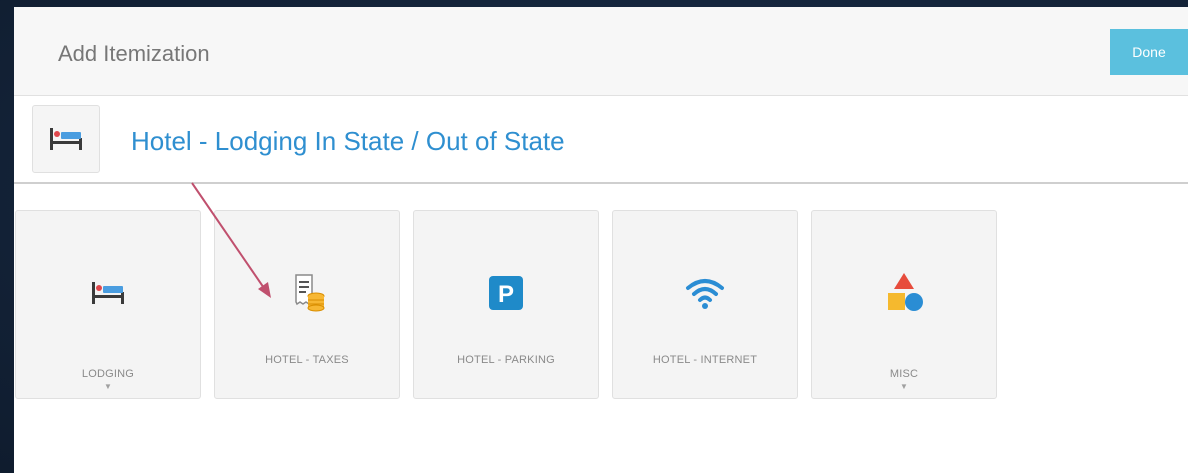 Image resolution: width=1188 pixels, height=473 pixels. Describe the element at coordinates (348, 141) in the screenshot. I see `category-title: Hotel - Lodging In State / Out of State` at that location.